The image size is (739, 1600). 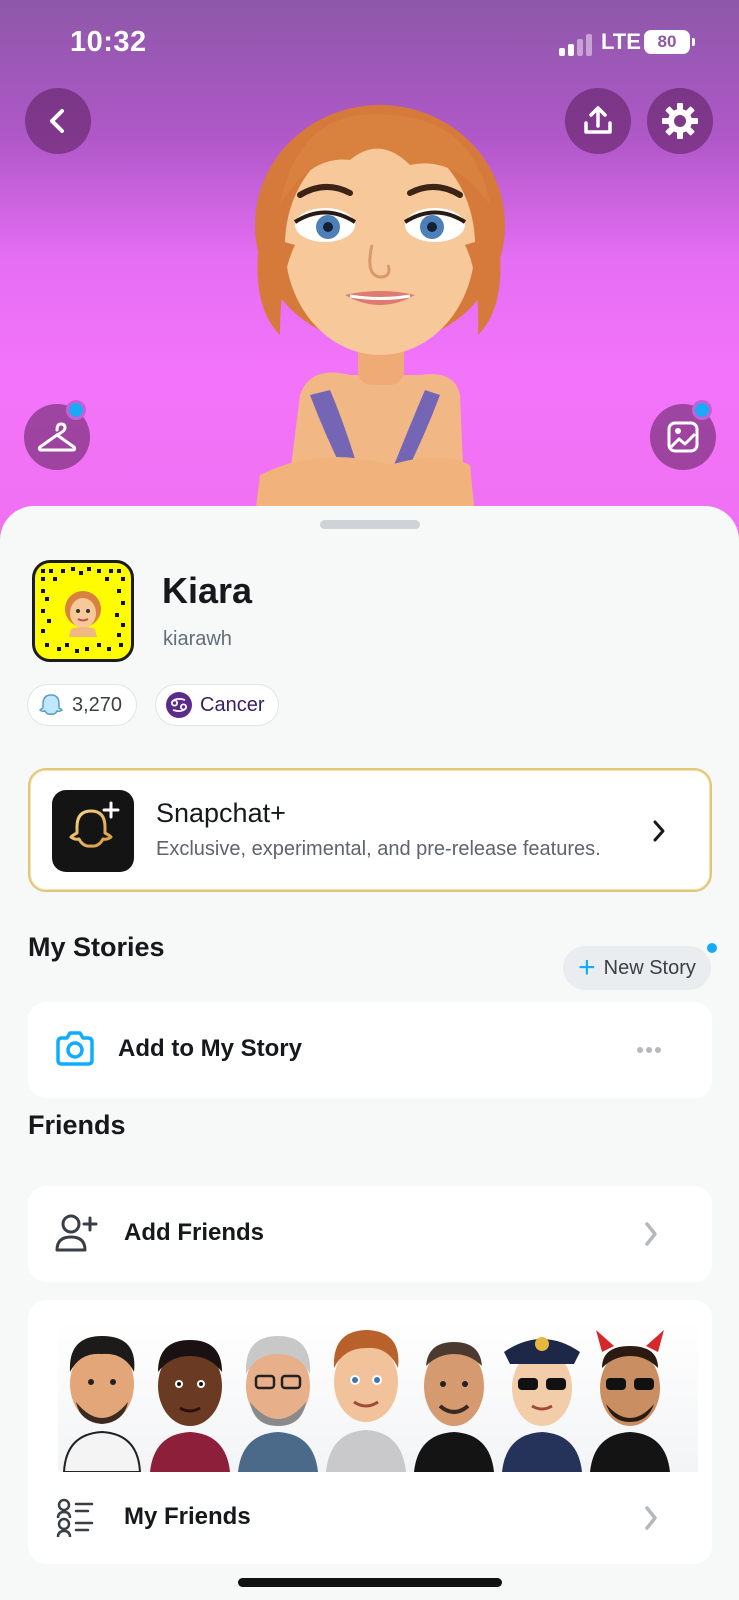 I want to click on my-stories-title: My Stories, so click(x=96, y=947).